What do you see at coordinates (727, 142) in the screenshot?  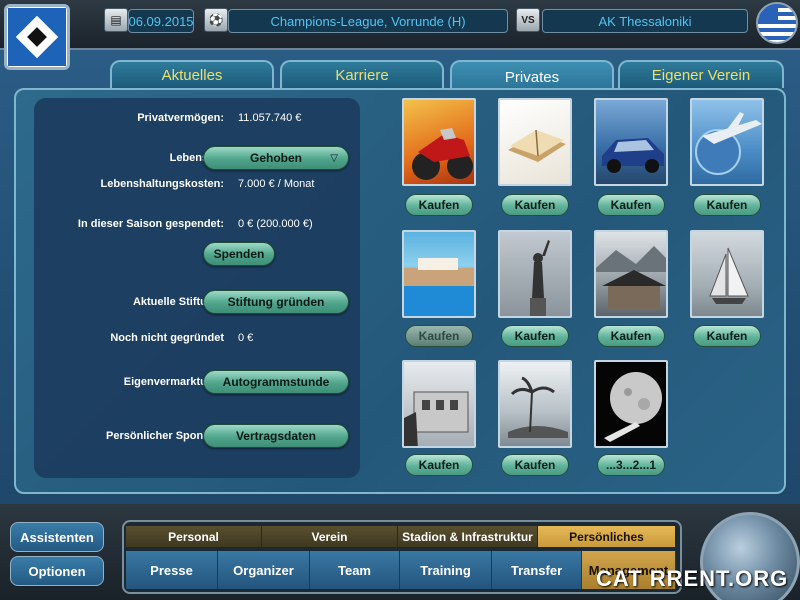 I see `airplane-image` at bounding box center [727, 142].